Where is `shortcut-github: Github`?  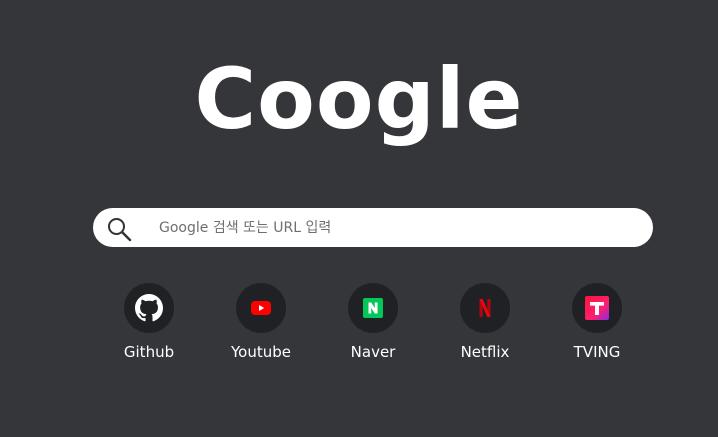
shortcut-github: Github is located at coordinates (149, 323).